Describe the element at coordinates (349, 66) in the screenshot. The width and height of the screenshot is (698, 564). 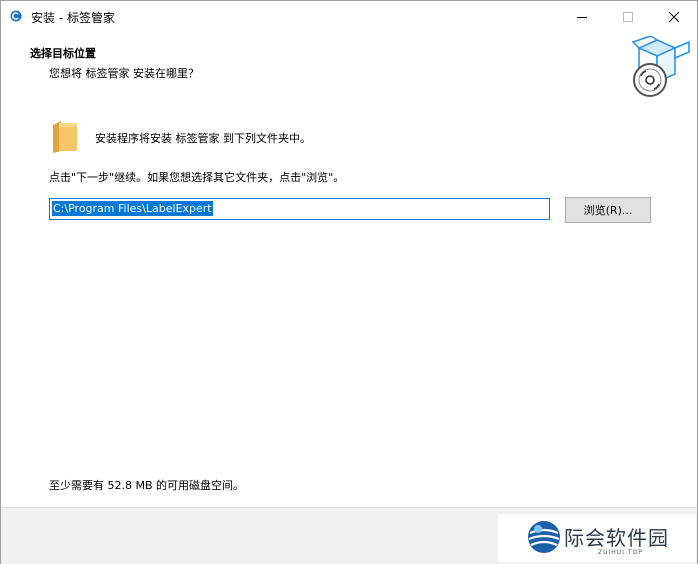
I see `wizard-header: 选择目标位置 您想将 标签管家 安装在哪里？` at that location.